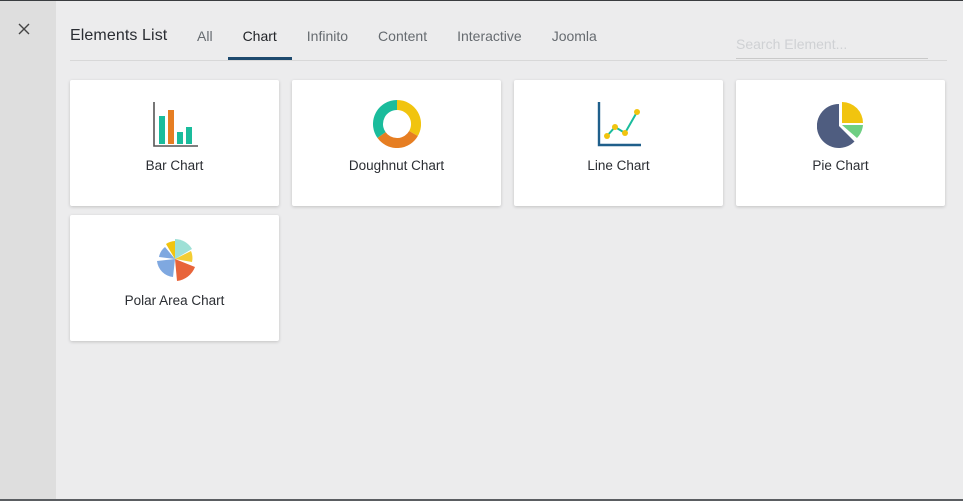 This screenshot has height=501, width=963. I want to click on bar-chart-icon, so click(175, 124).